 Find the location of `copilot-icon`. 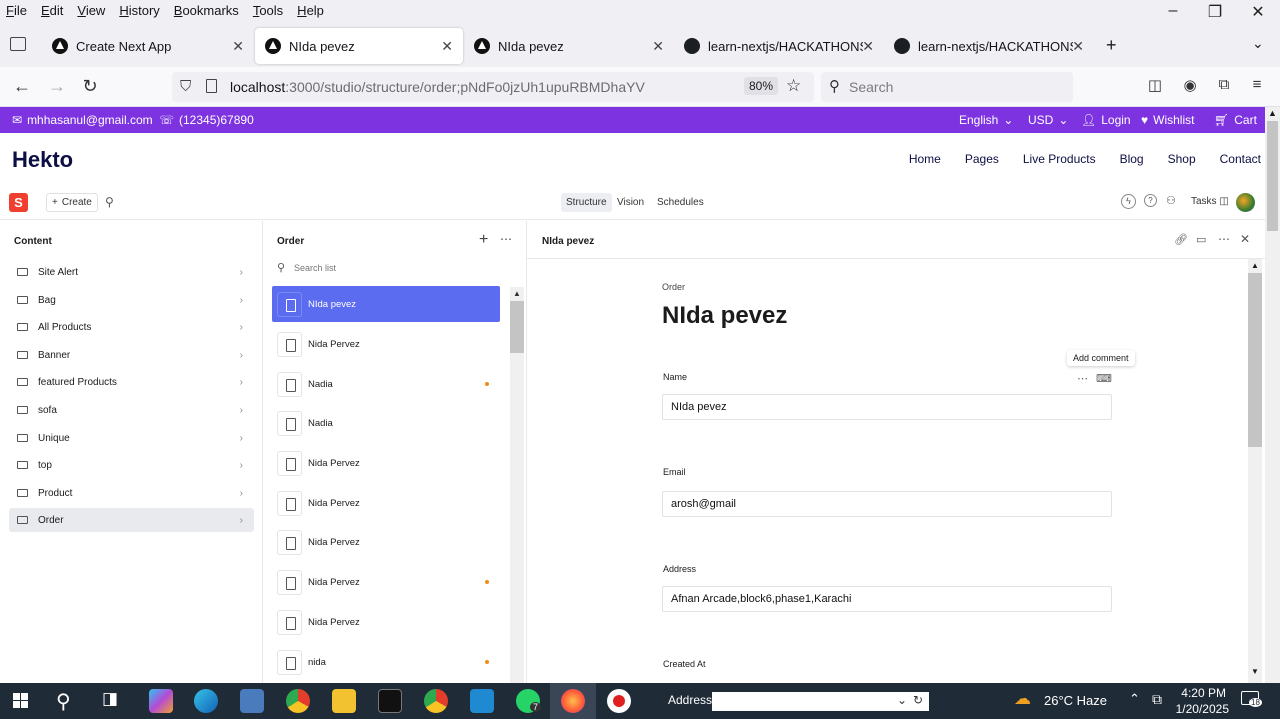

copilot-icon is located at coordinates (161, 701).